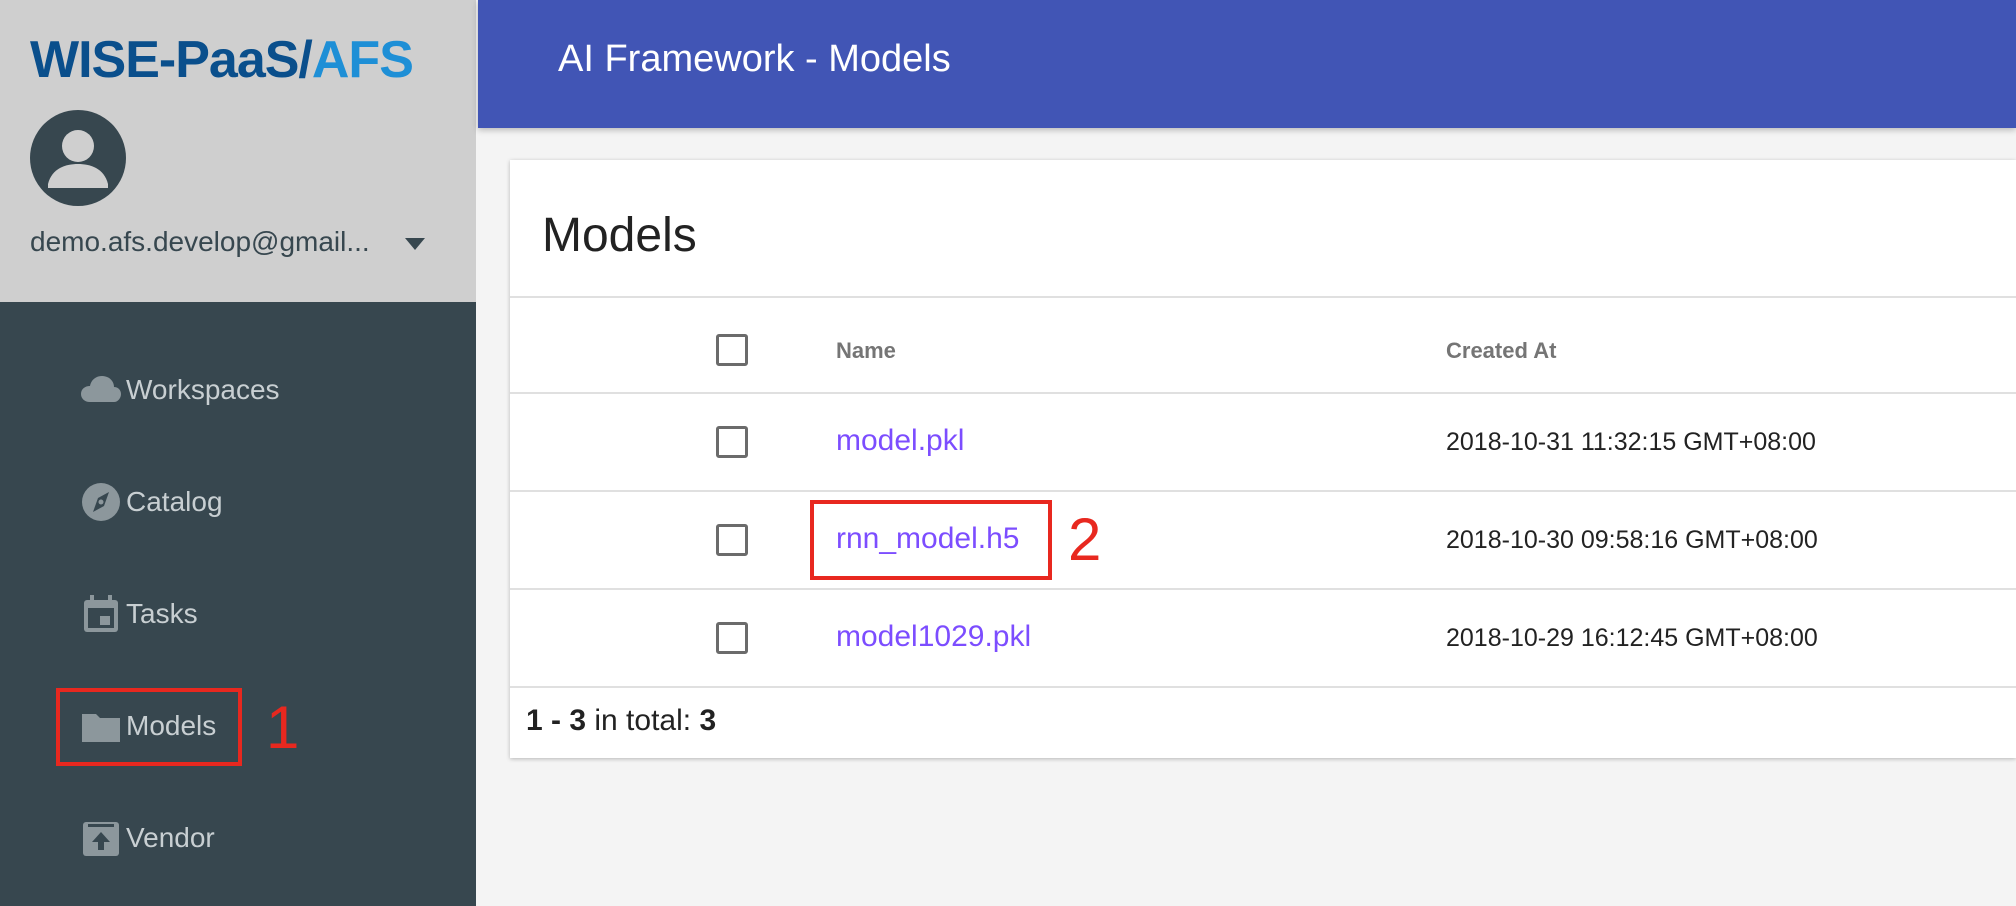  I want to click on pagination-total: 3, so click(708, 720).